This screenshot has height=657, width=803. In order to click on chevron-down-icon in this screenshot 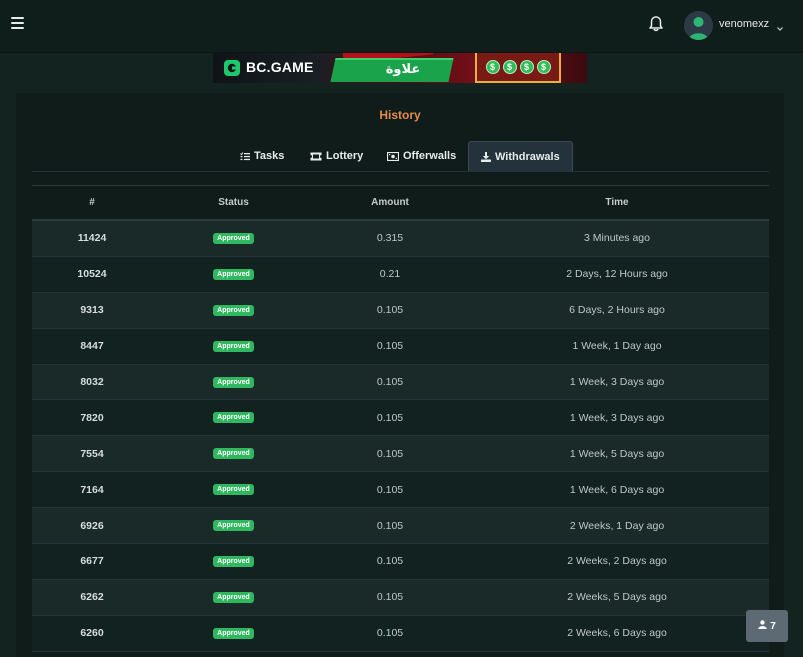, I will do `click(780, 25)`.